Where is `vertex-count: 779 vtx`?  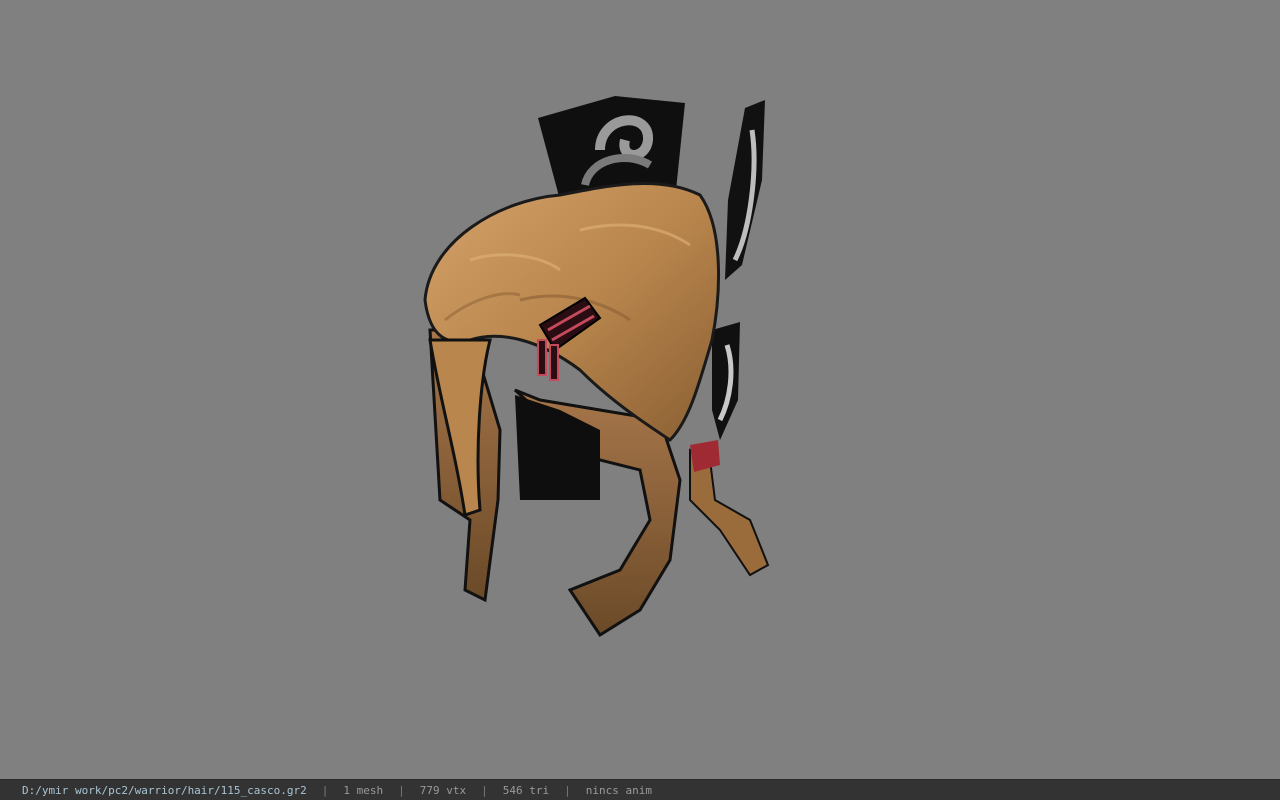 vertex-count: 779 vtx is located at coordinates (443, 790).